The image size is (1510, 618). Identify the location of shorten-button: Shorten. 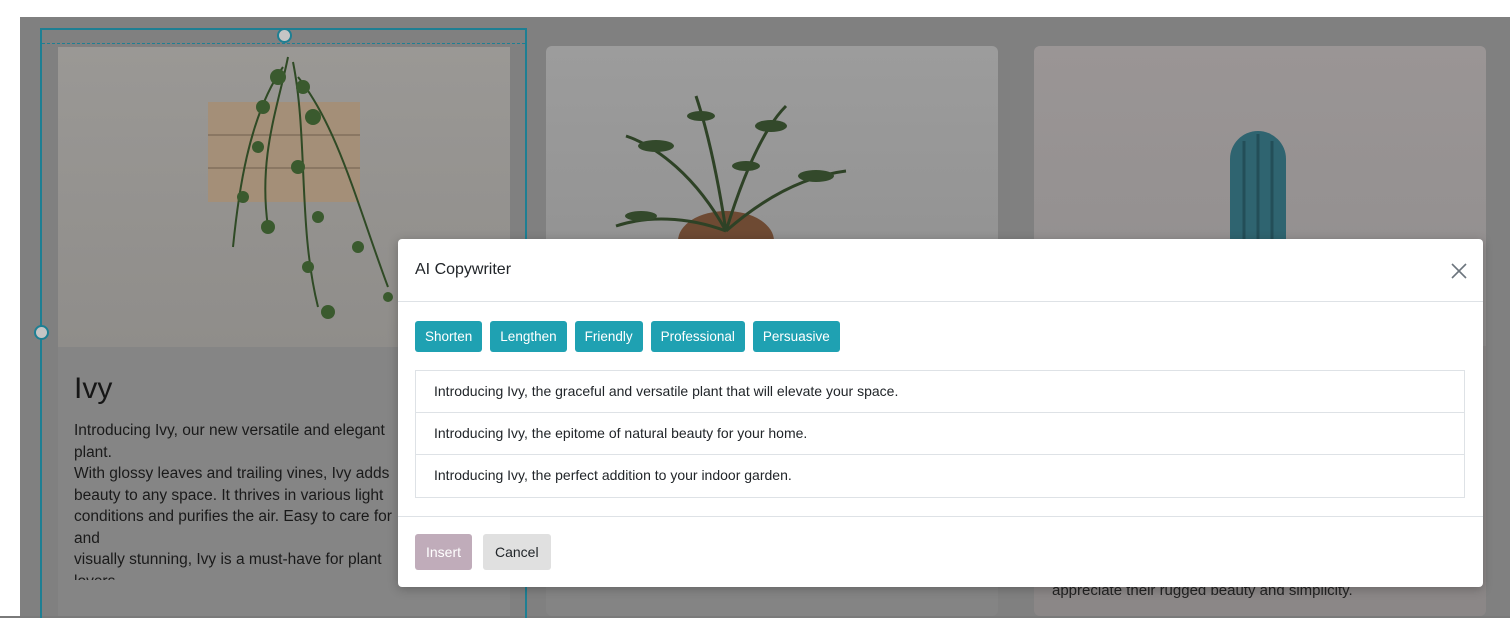
(449, 336).